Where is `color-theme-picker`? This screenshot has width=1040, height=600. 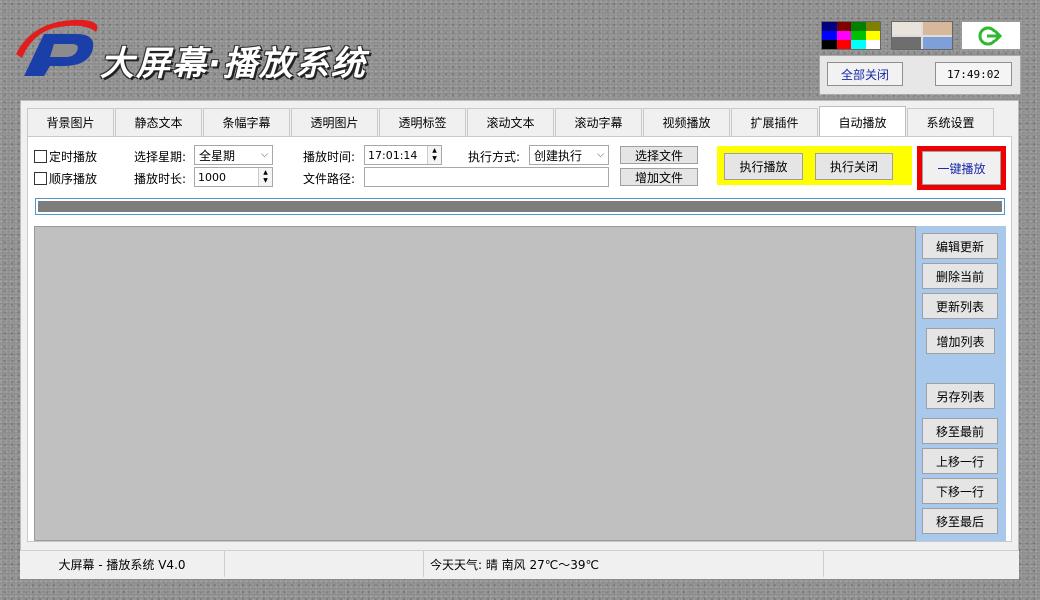
color-theme-picker is located at coordinates (851, 35).